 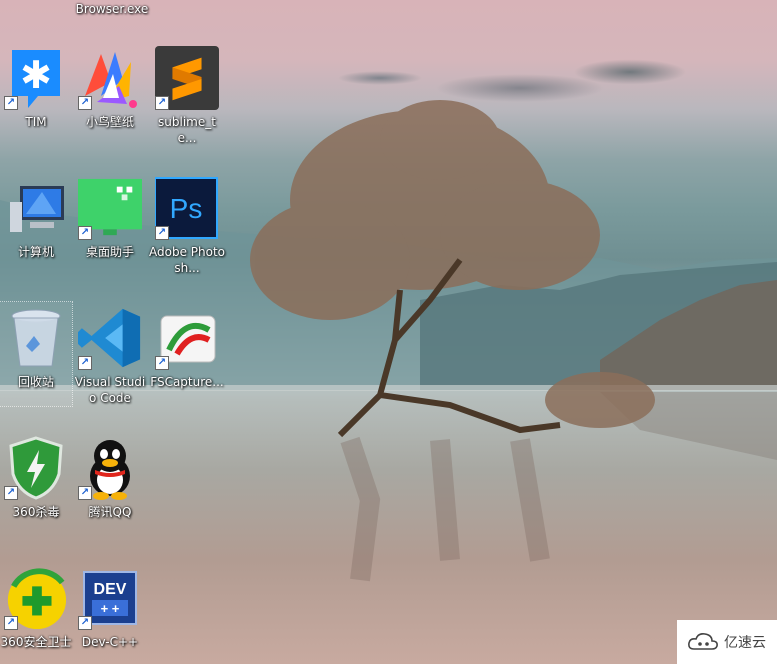 What do you see at coordinates (109, 122) in the screenshot?
I see `icon-label: 小鸟壁纸` at bounding box center [109, 122].